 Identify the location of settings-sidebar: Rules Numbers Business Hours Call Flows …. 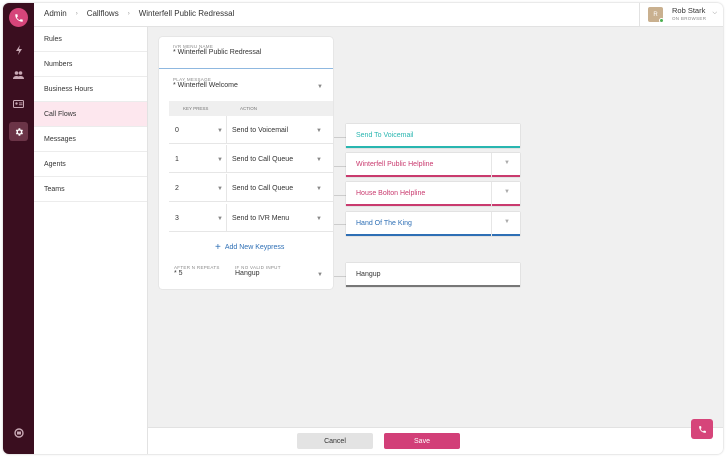
(91, 240).